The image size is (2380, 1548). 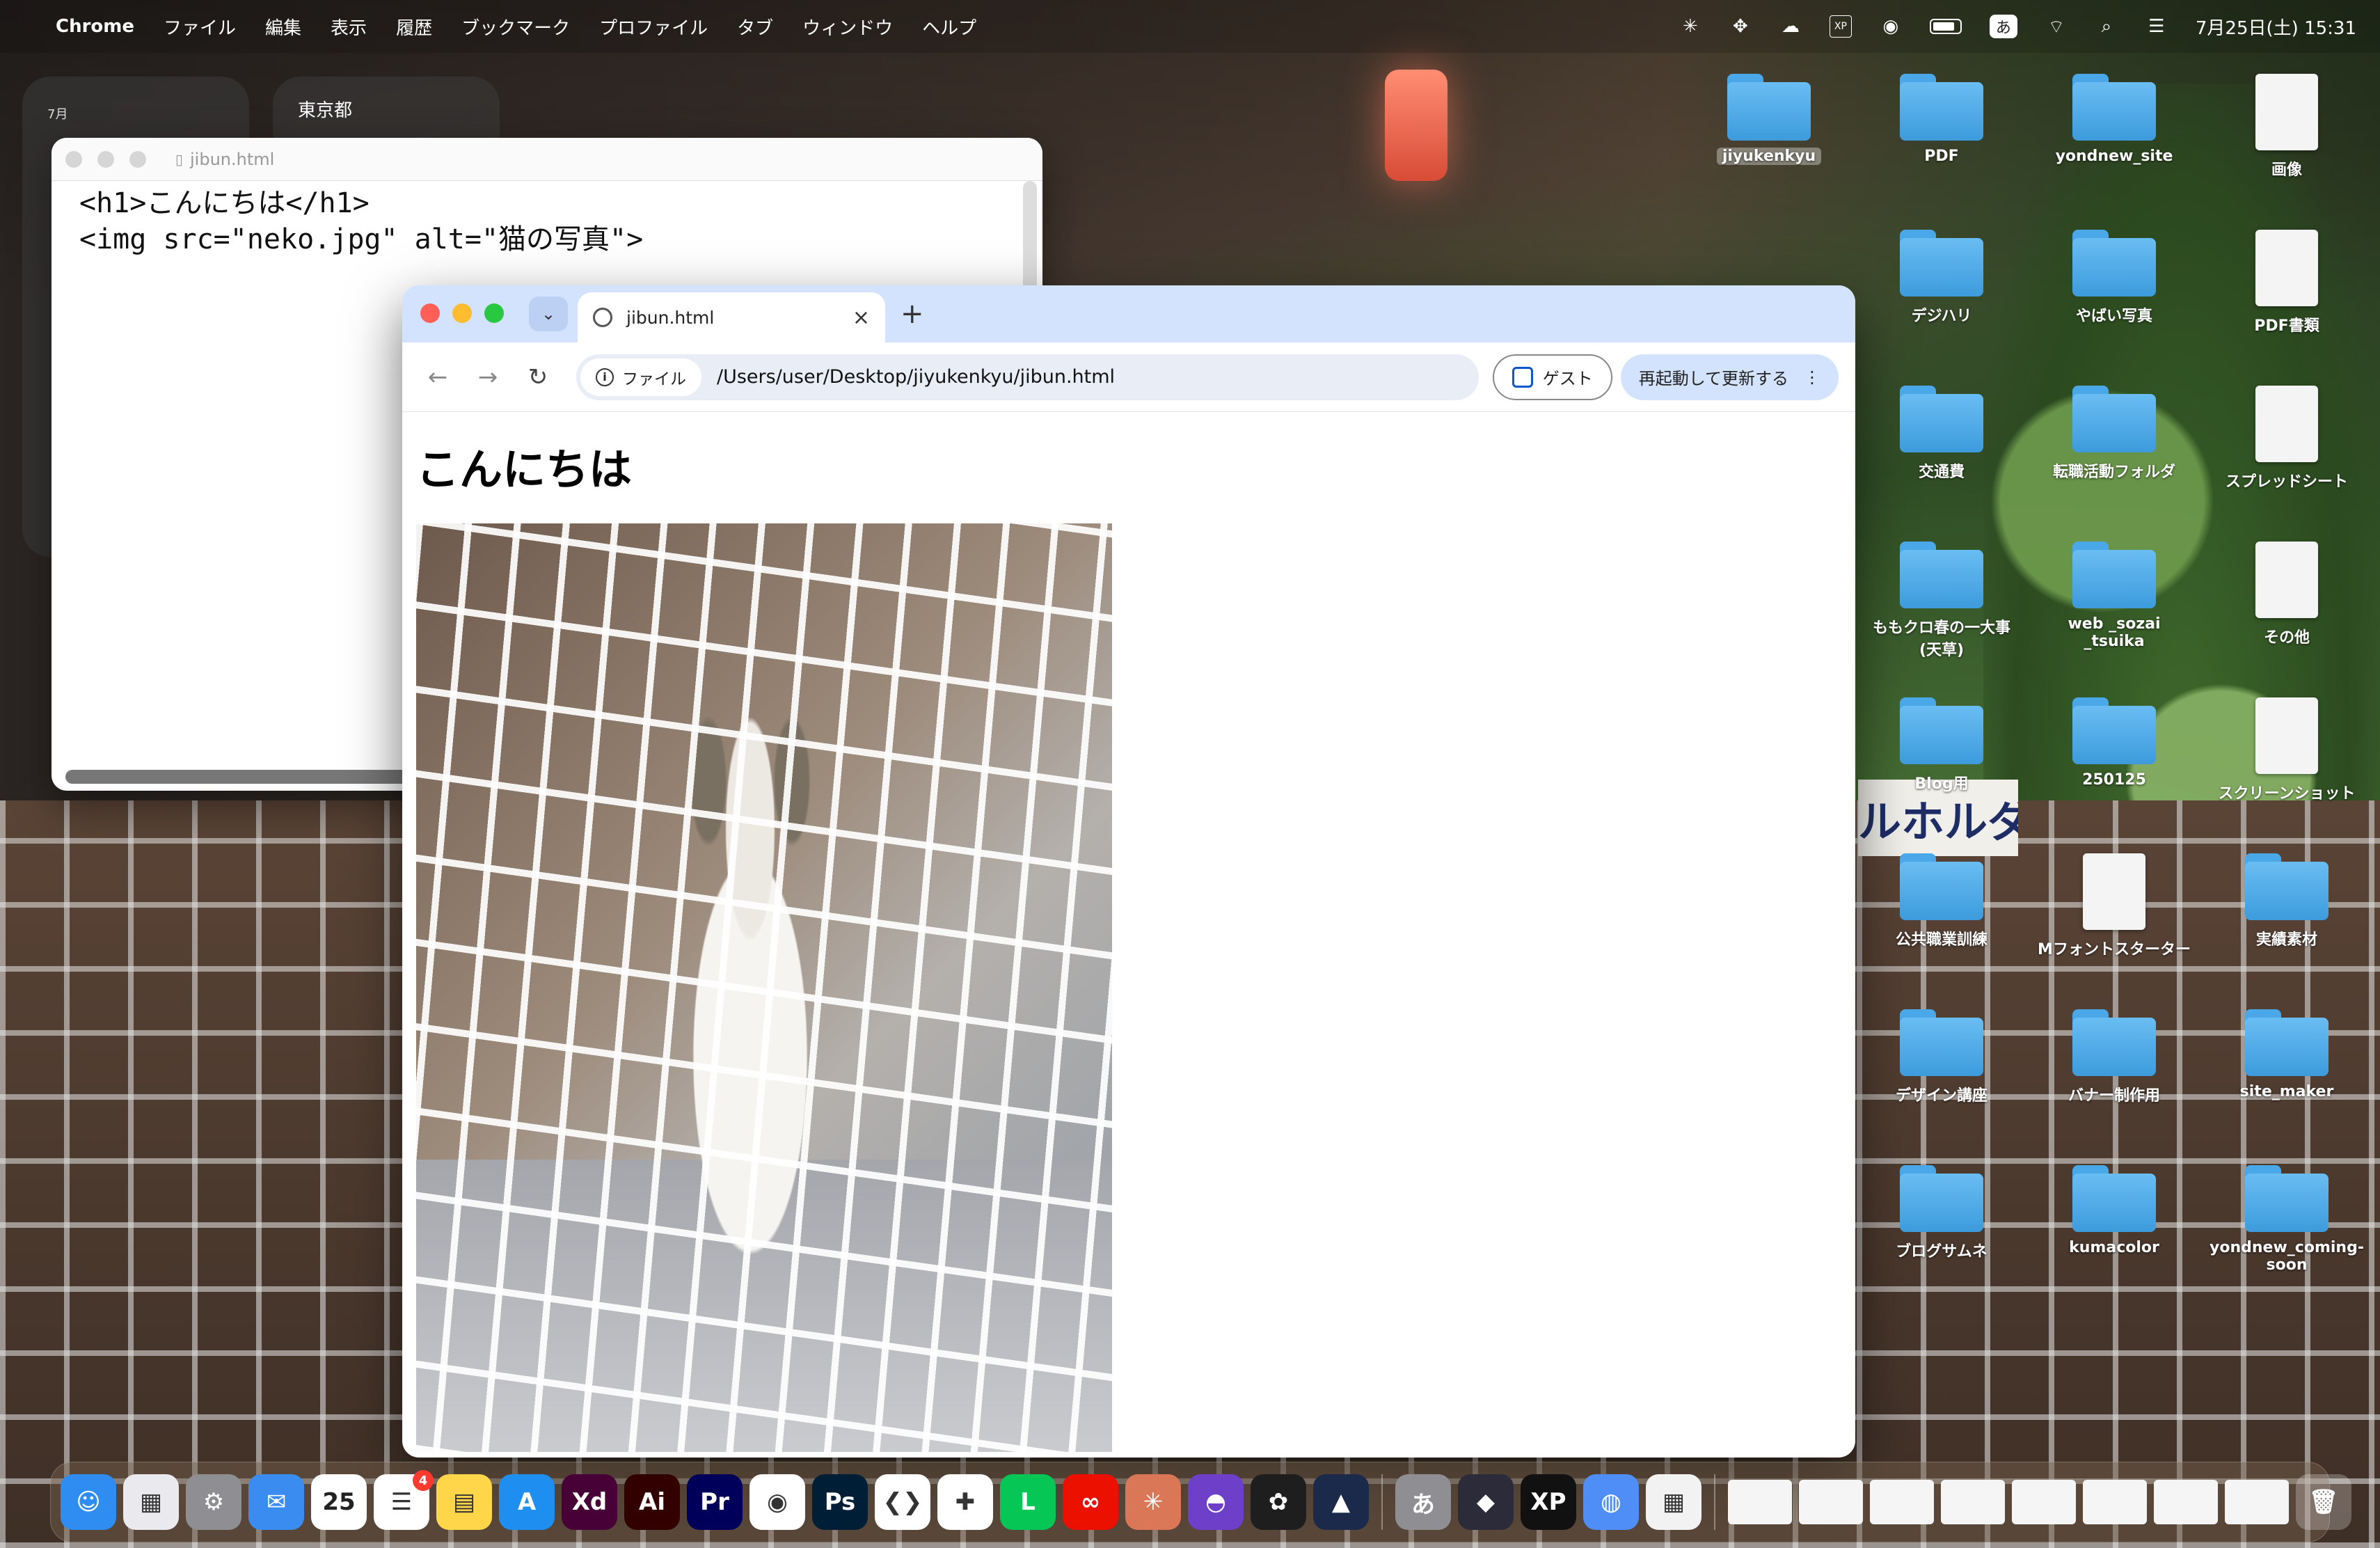 I want to click on photoshop-icon: Ps, so click(x=840, y=1502).